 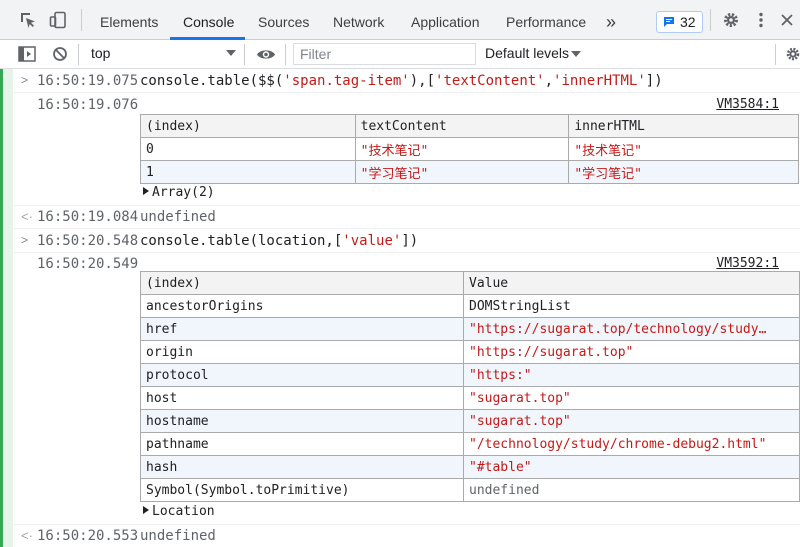 I want to click on object-expander: Location, so click(x=179, y=511).